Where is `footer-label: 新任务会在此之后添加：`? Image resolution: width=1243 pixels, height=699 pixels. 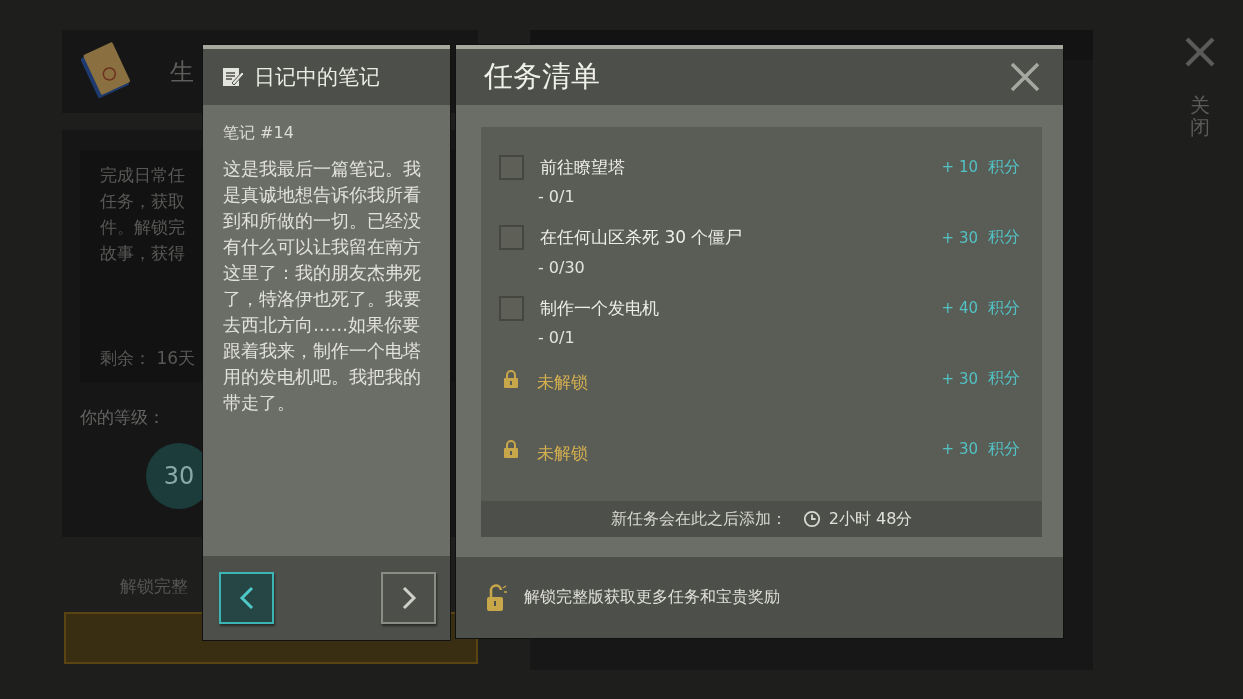 footer-label: 新任务会在此之后添加： is located at coordinates (698, 519).